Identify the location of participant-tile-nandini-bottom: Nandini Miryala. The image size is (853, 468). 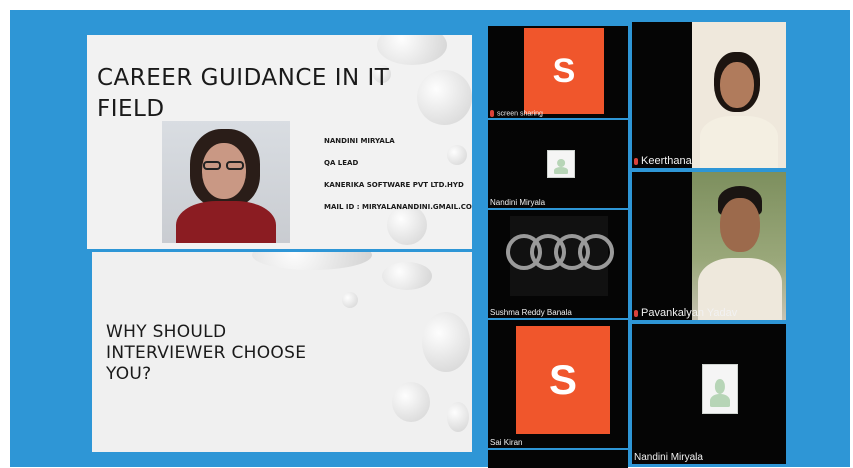
(709, 394).